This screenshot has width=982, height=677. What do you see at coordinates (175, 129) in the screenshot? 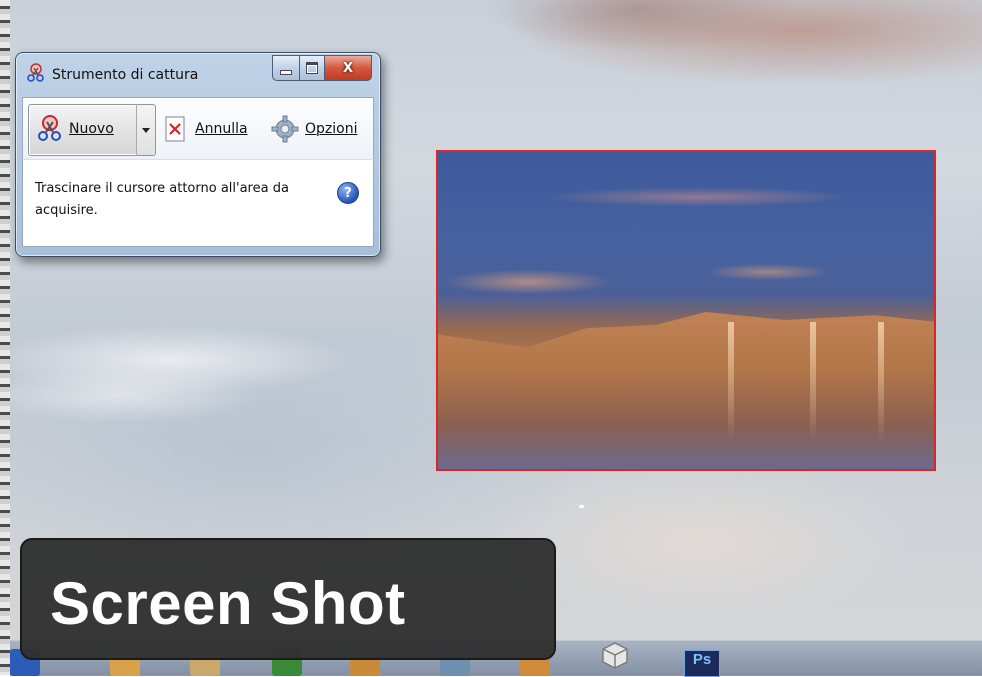
I see `cancel-x-icon` at bounding box center [175, 129].